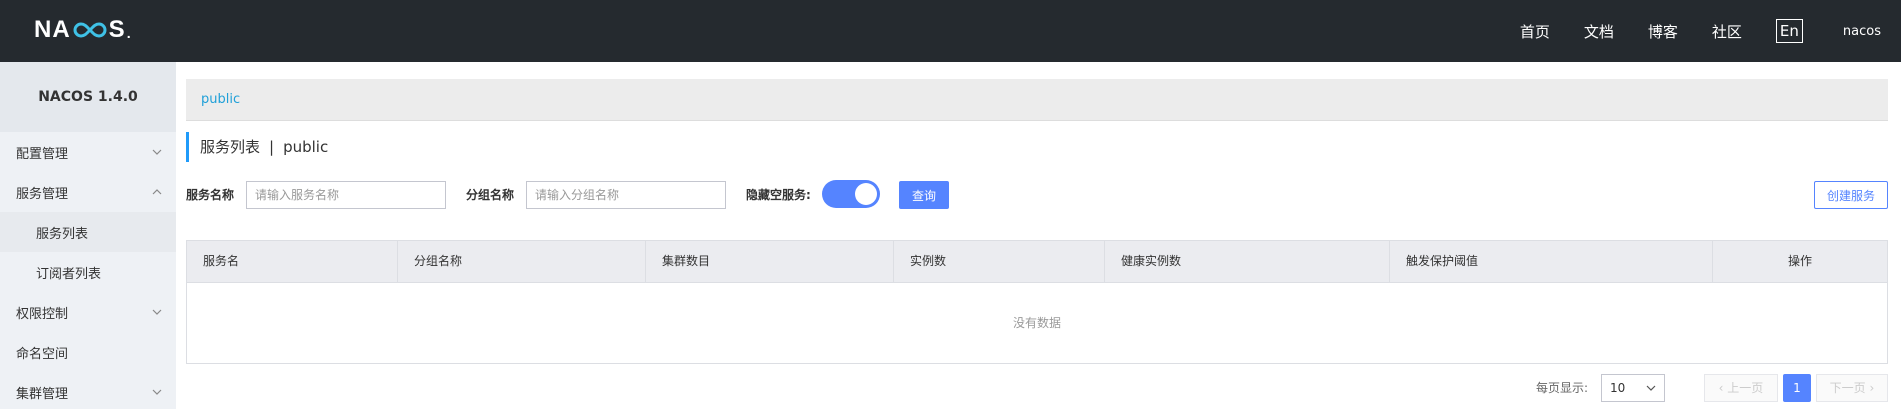 The width and height of the screenshot is (1901, 412). What do you see at coordinates (1037, 195) in the screenshot?
I see `filter-bar: 服务名称 分组名称 隐藏空服务: 查询 创建服务` at bounding box center [1037, 195].